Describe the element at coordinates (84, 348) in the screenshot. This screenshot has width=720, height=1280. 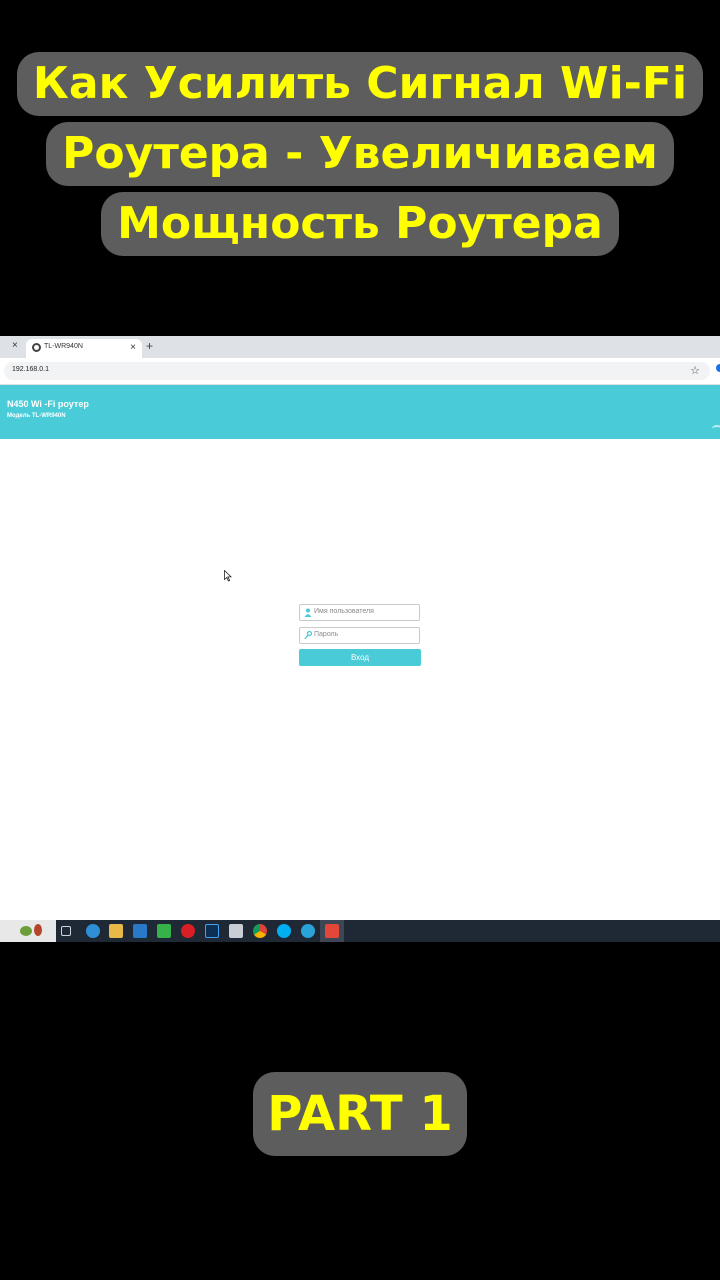
I see `tab-router: TL-WR940N ×` at that location.